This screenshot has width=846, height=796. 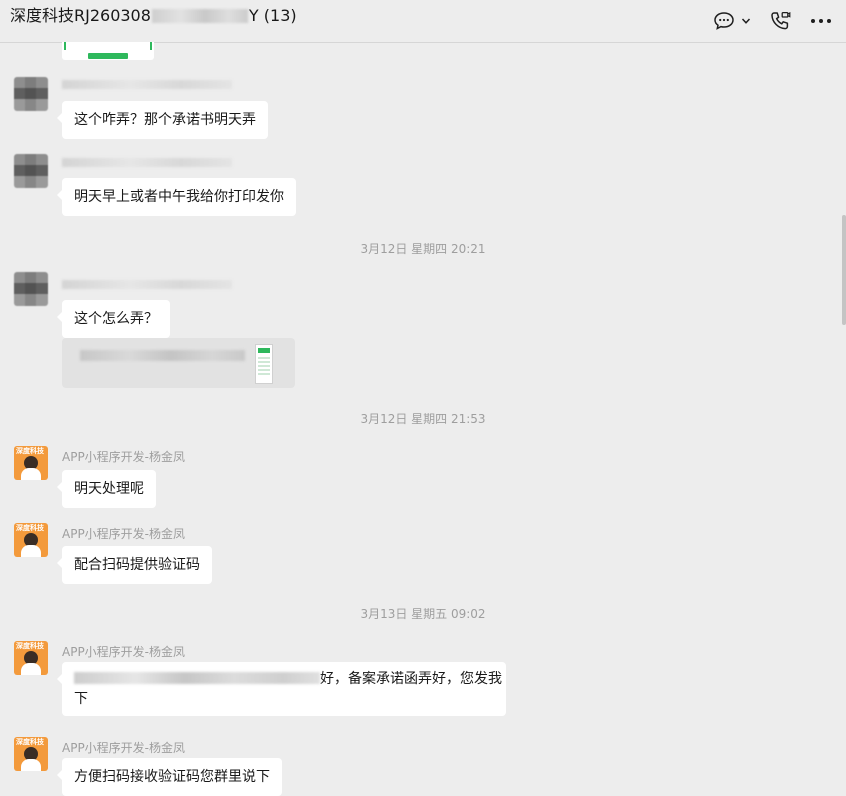 I want to click on message-text: 配合扫码提供验证码, so click(x=137, y=565).